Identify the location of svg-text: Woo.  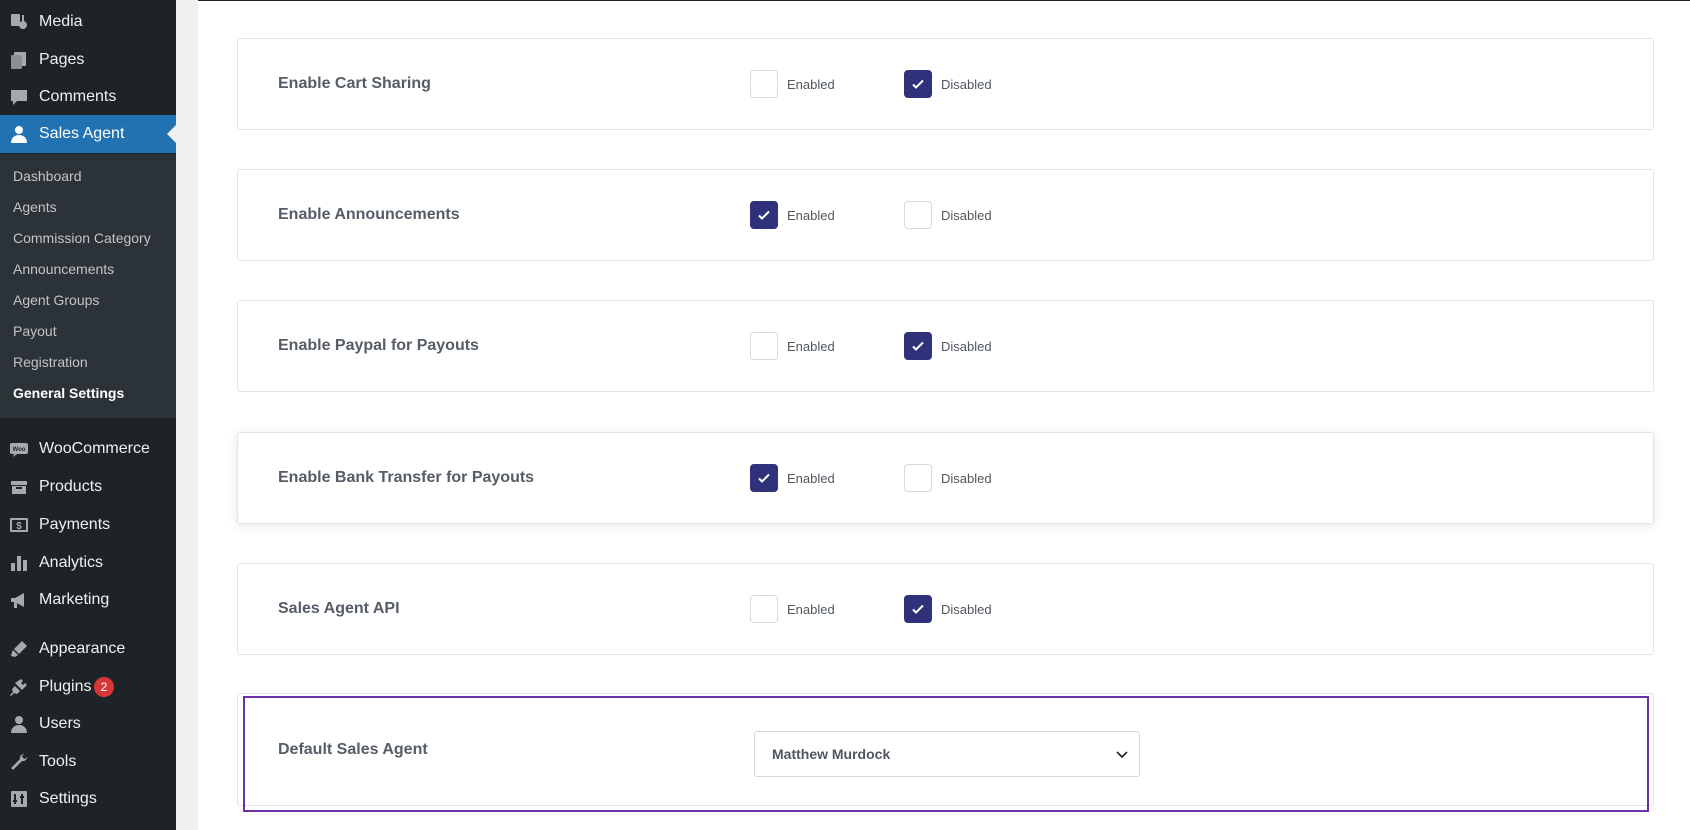
(19, 450).